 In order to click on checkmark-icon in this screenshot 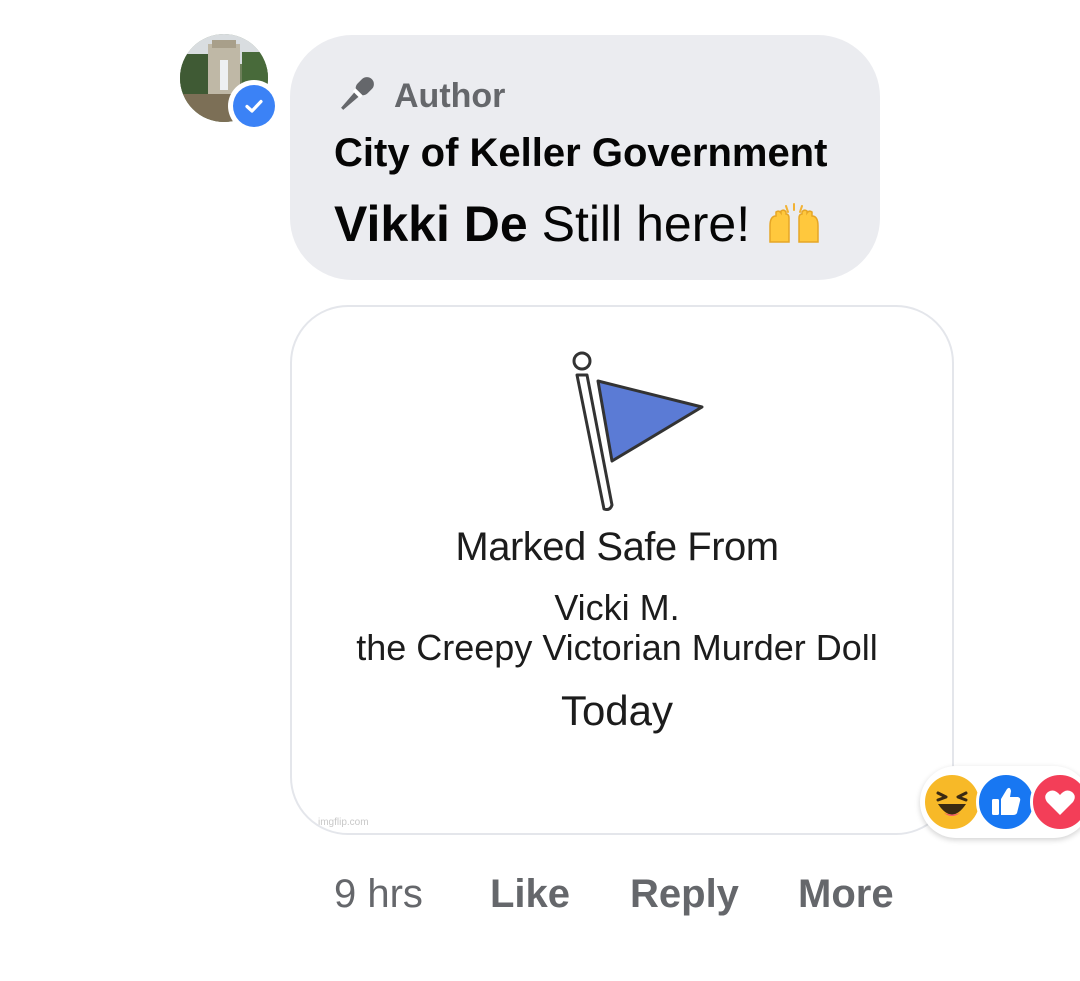, I will do `click(254, 106)`.